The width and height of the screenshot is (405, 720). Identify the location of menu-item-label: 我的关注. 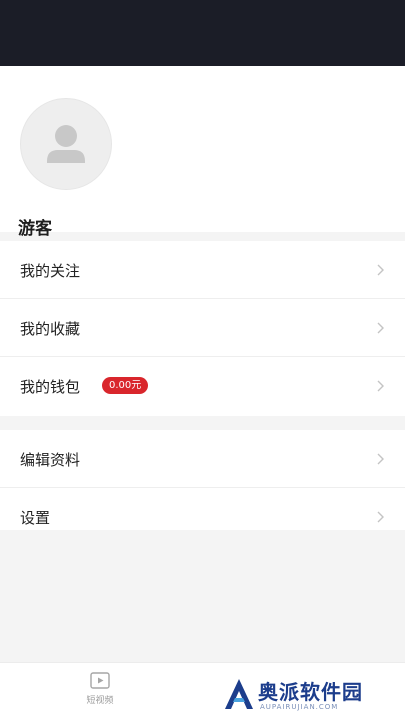
(50, 271).